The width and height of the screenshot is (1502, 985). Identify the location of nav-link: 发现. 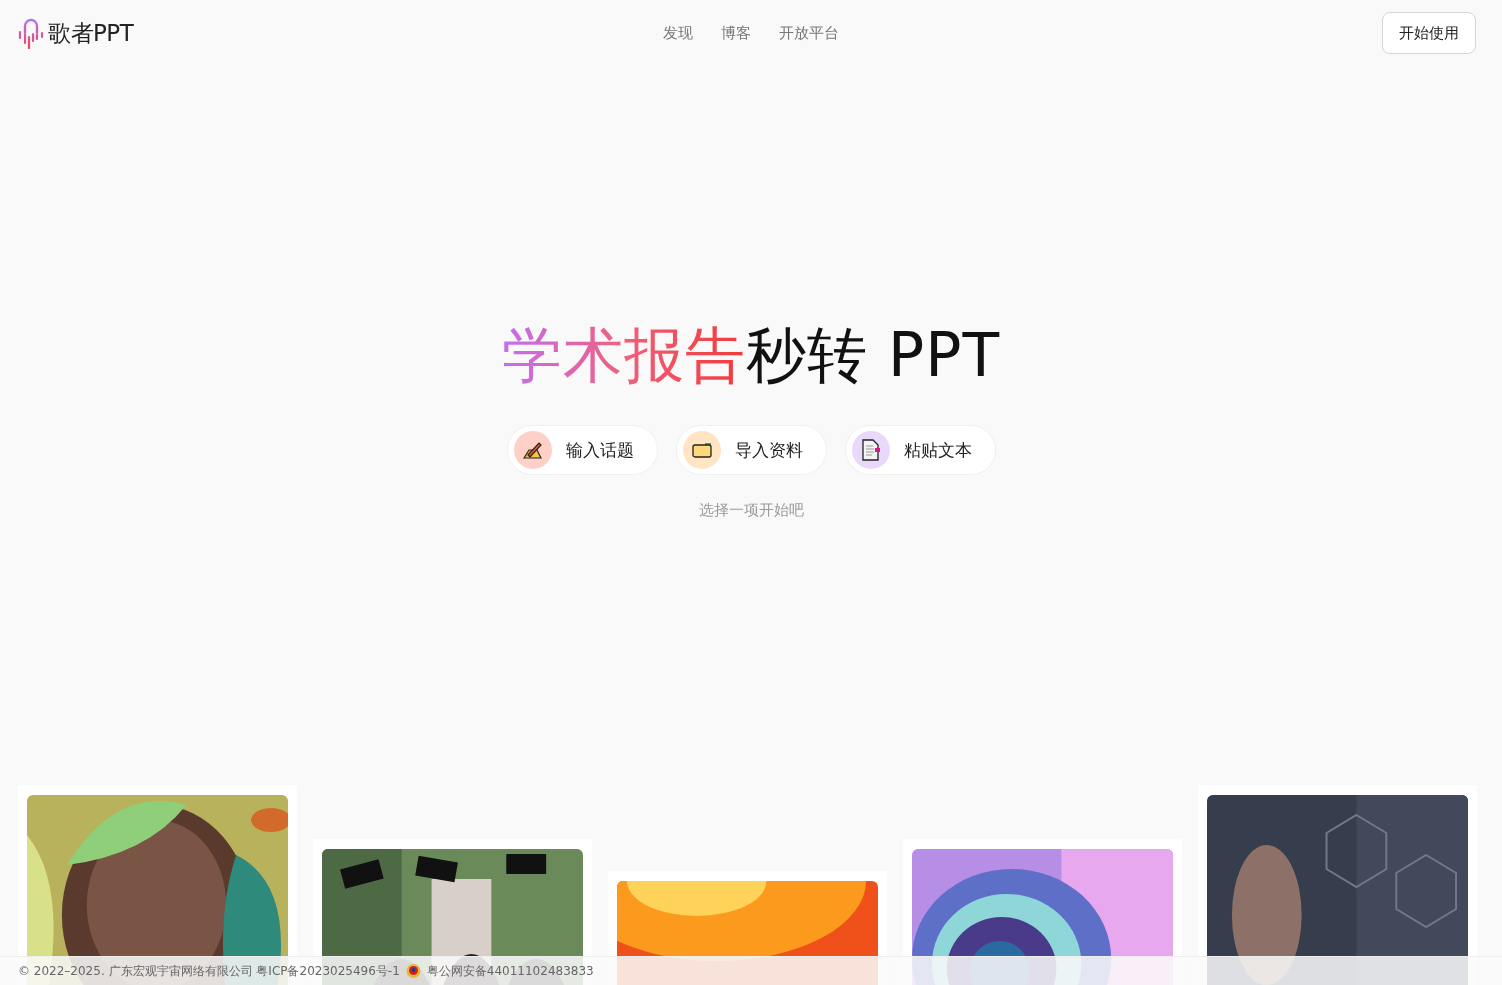
(678, 33).